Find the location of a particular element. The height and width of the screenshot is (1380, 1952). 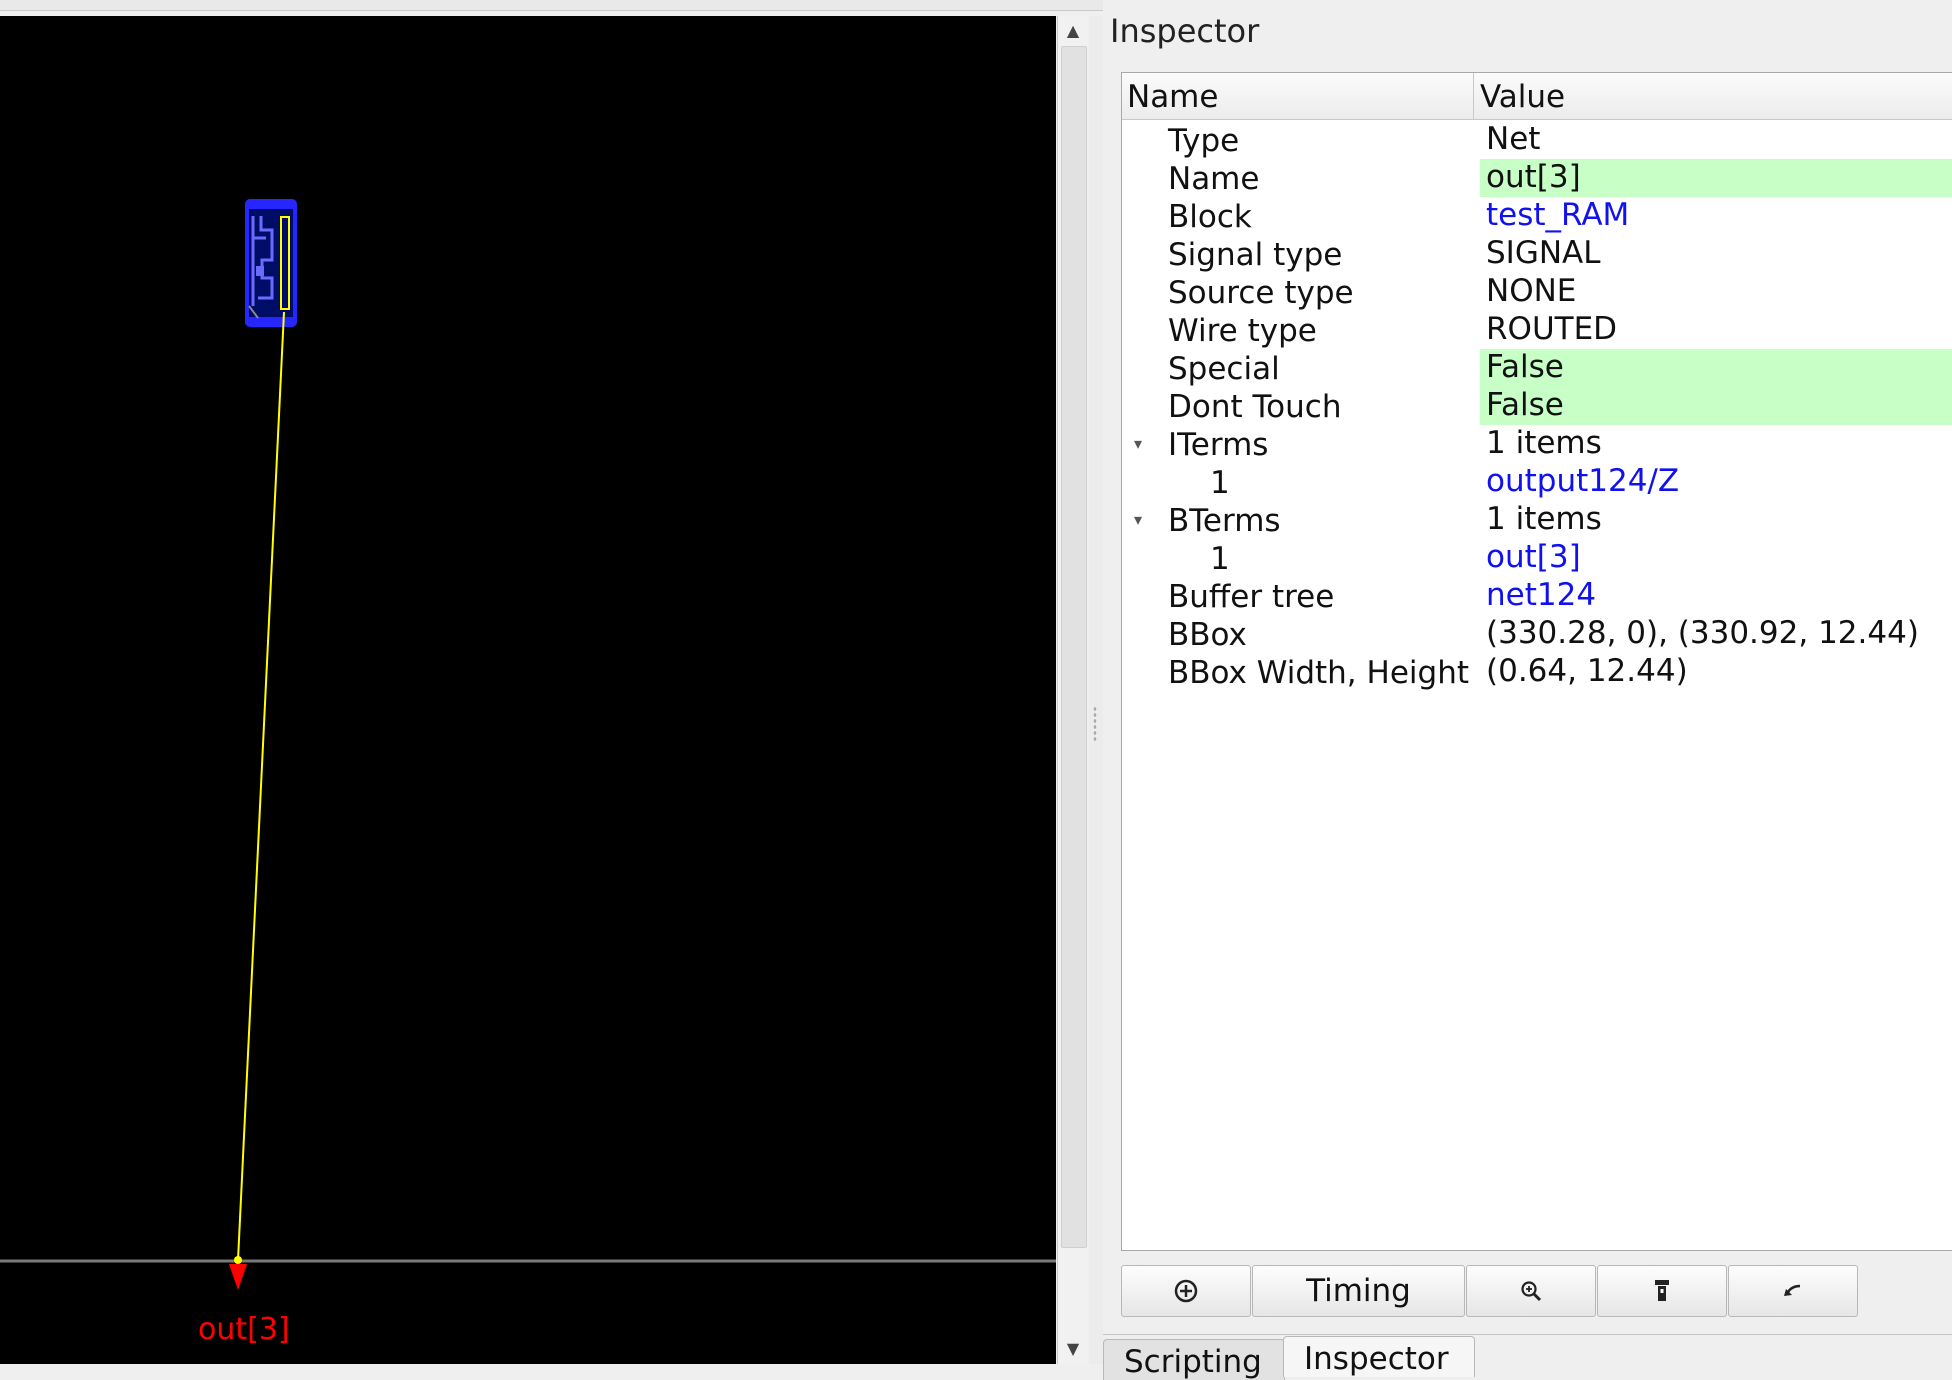

flashlight-icon is located at coordinates (1662, 1290).